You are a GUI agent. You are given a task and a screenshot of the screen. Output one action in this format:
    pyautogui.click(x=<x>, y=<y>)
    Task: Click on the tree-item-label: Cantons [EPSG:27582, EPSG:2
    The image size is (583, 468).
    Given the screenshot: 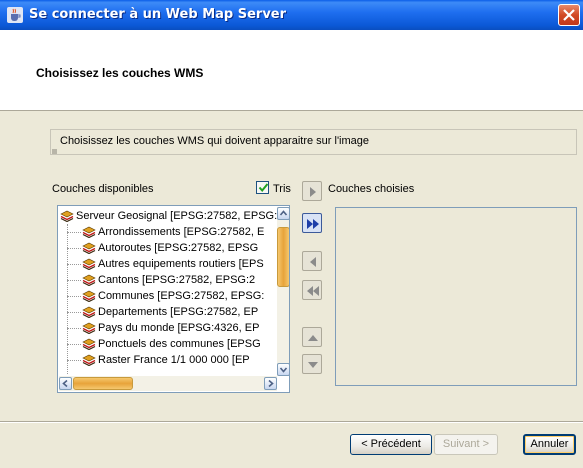 What is the action you would take?
    pyautogui.click(x=177, y=280)
    